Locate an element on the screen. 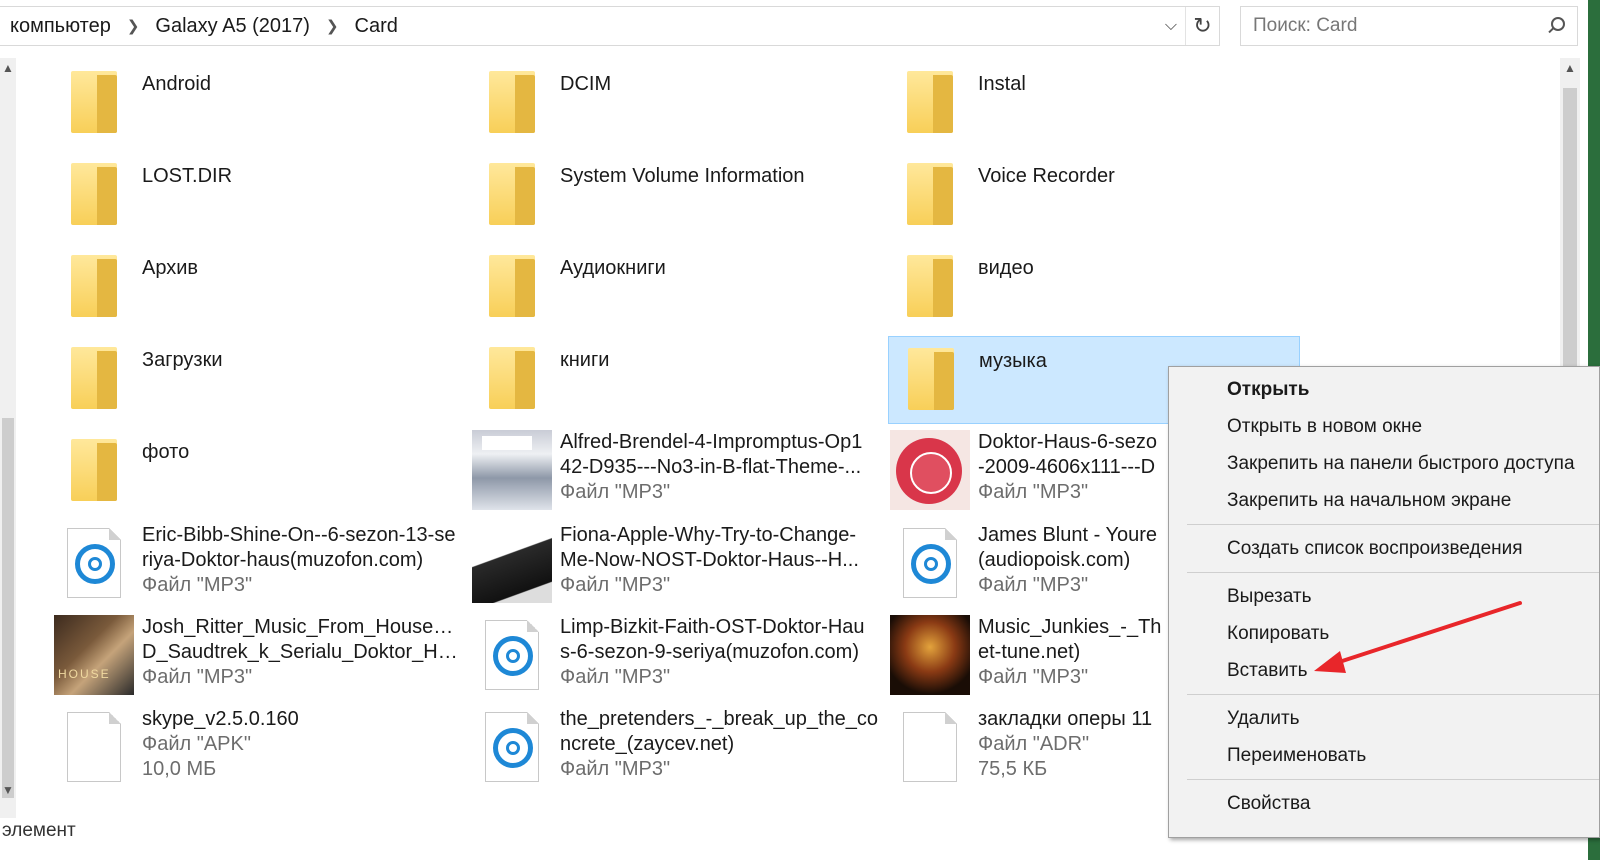 Image resolution: width=1600 pixels, height=860 pixels. item-name: Android is located at coordinates (176, 84).